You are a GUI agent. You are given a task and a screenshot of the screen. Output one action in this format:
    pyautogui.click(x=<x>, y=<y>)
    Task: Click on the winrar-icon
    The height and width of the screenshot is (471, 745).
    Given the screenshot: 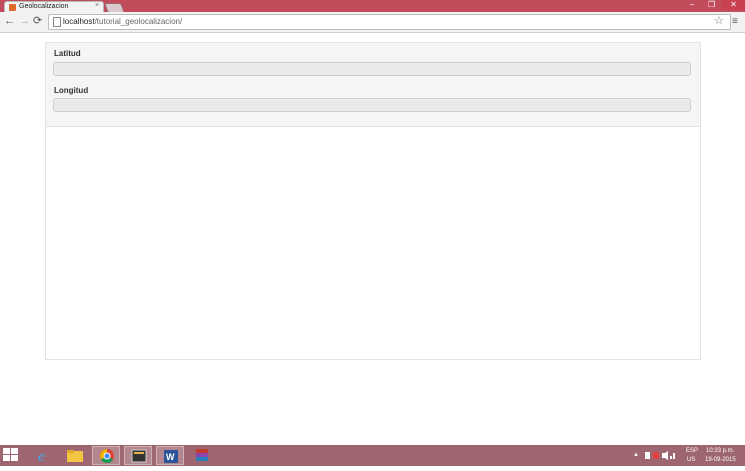 What is the action you would take?
    pyautogui.click(x=202, y=455)
    